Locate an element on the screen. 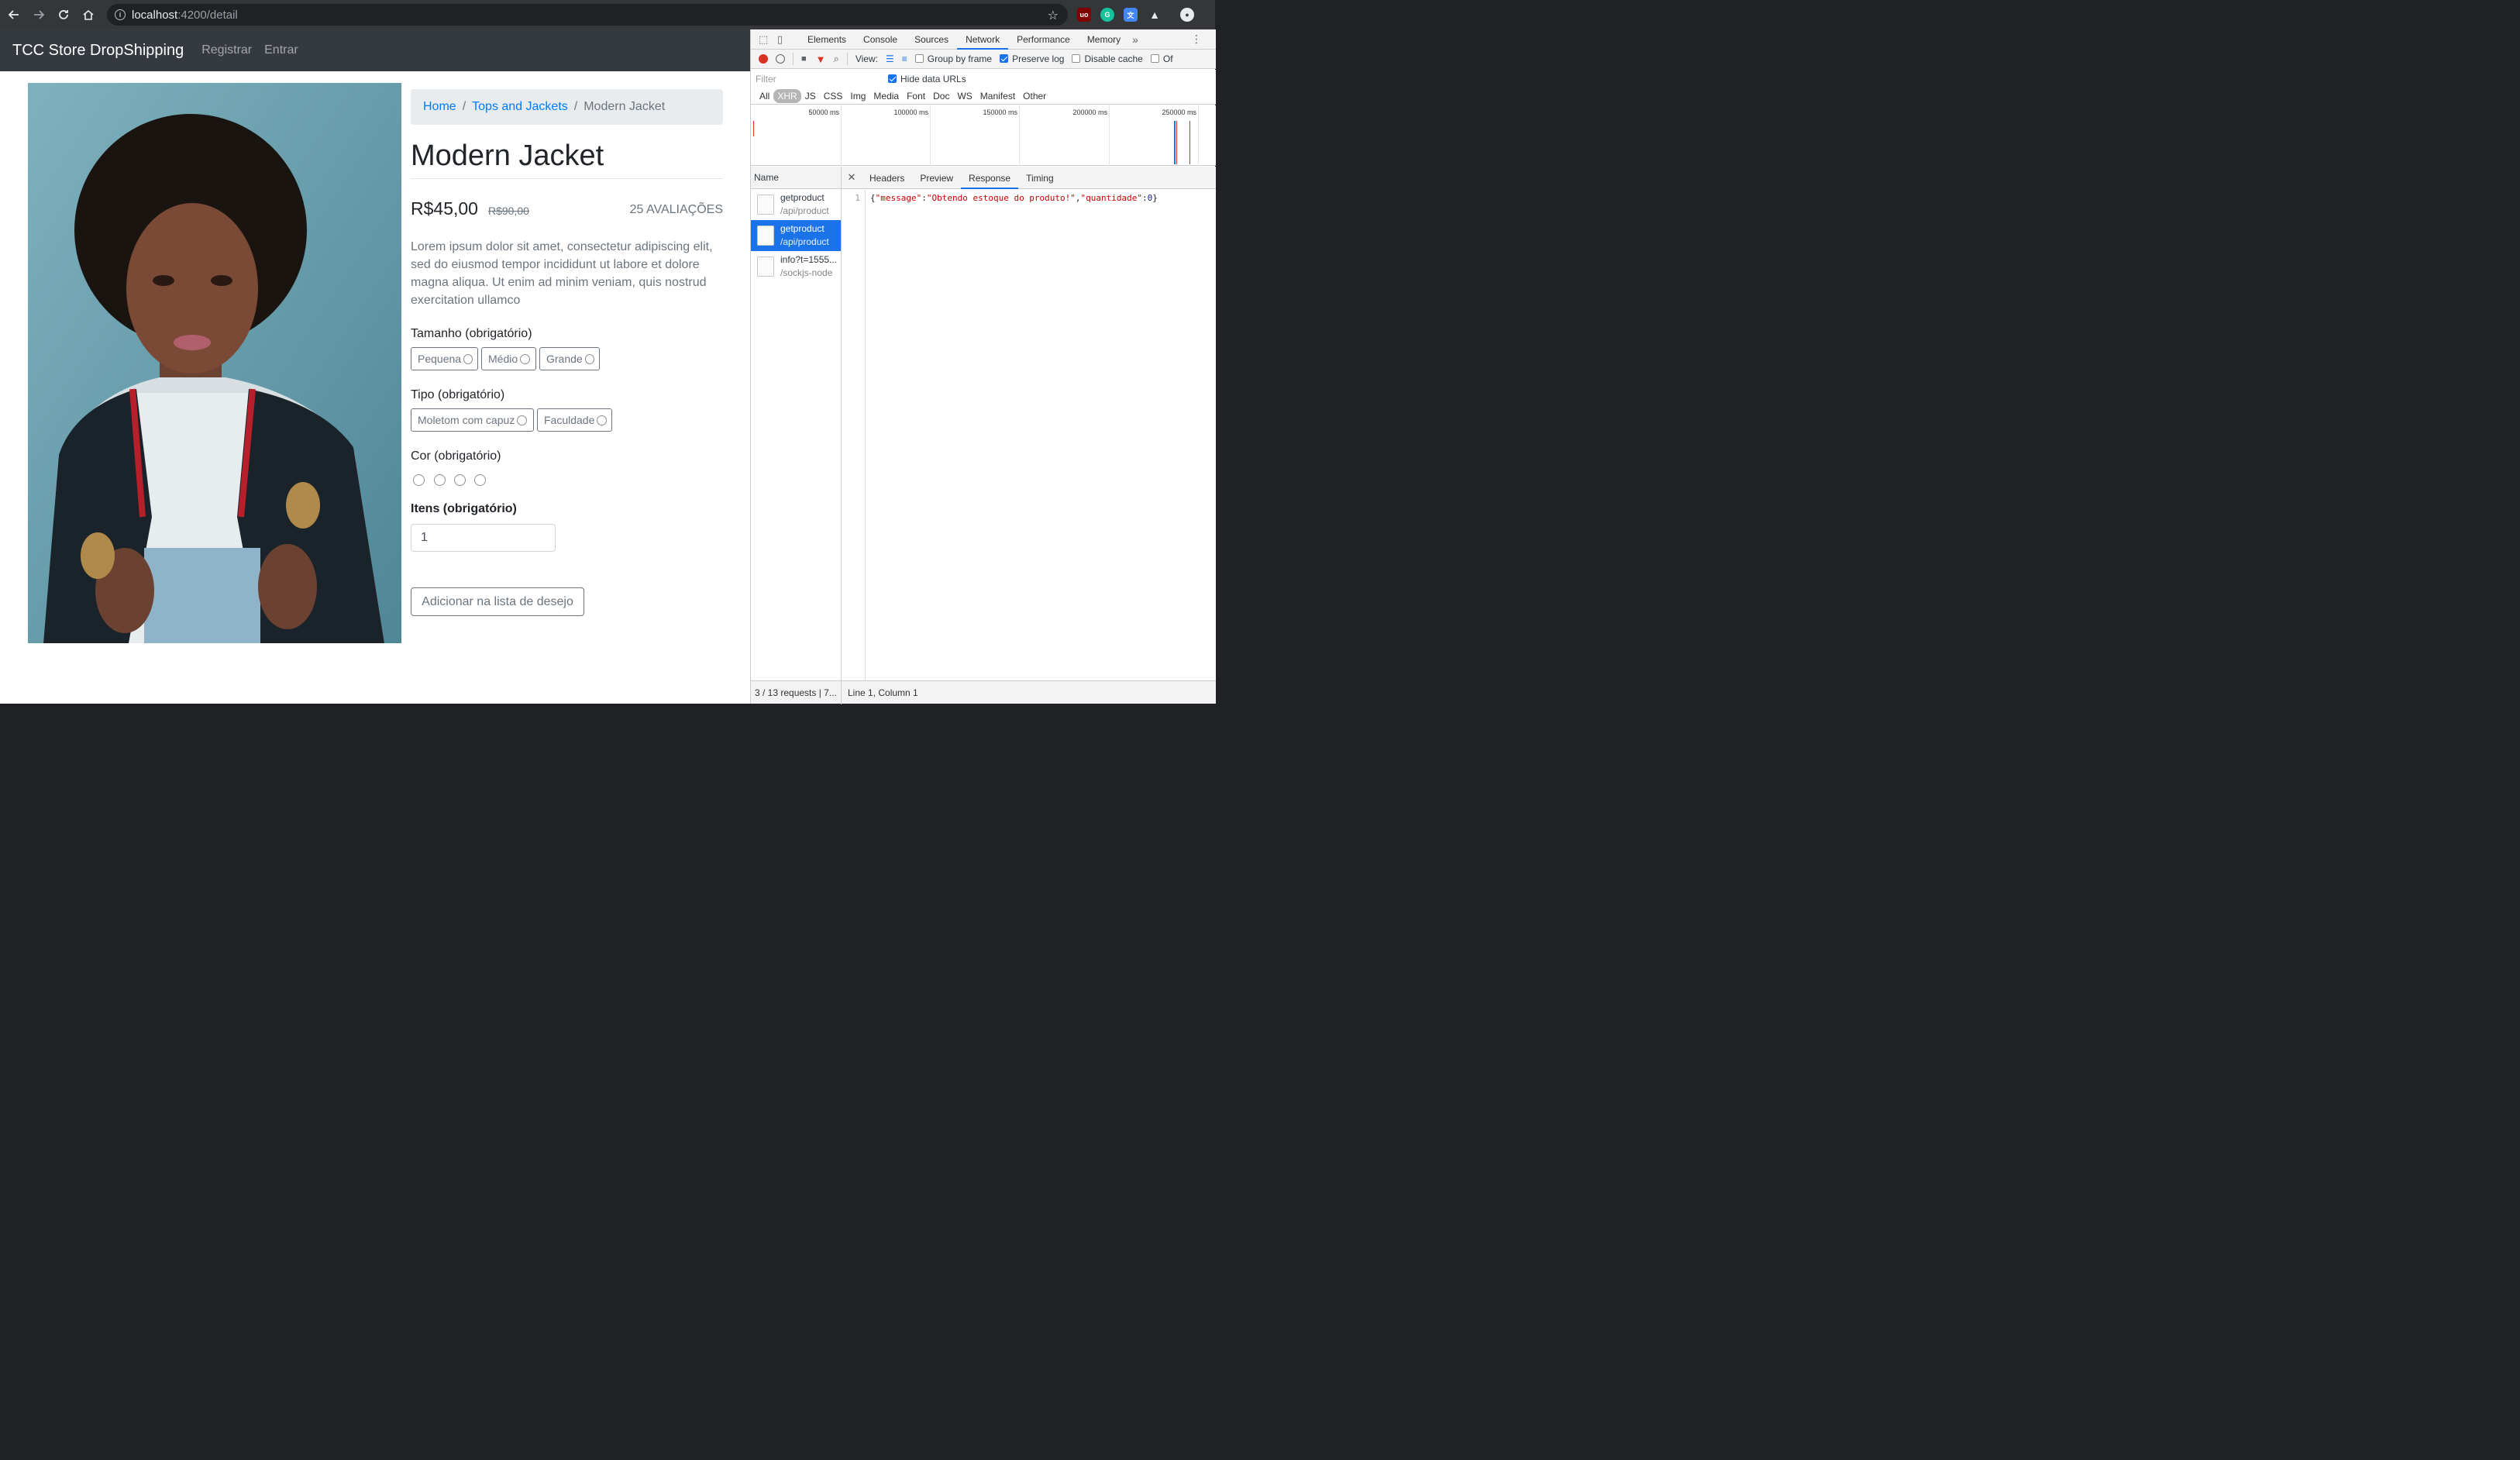 This screenshot has width=2520, height=1460. drive-extension-icon: ▲ is located at coordinates (1155, 15).